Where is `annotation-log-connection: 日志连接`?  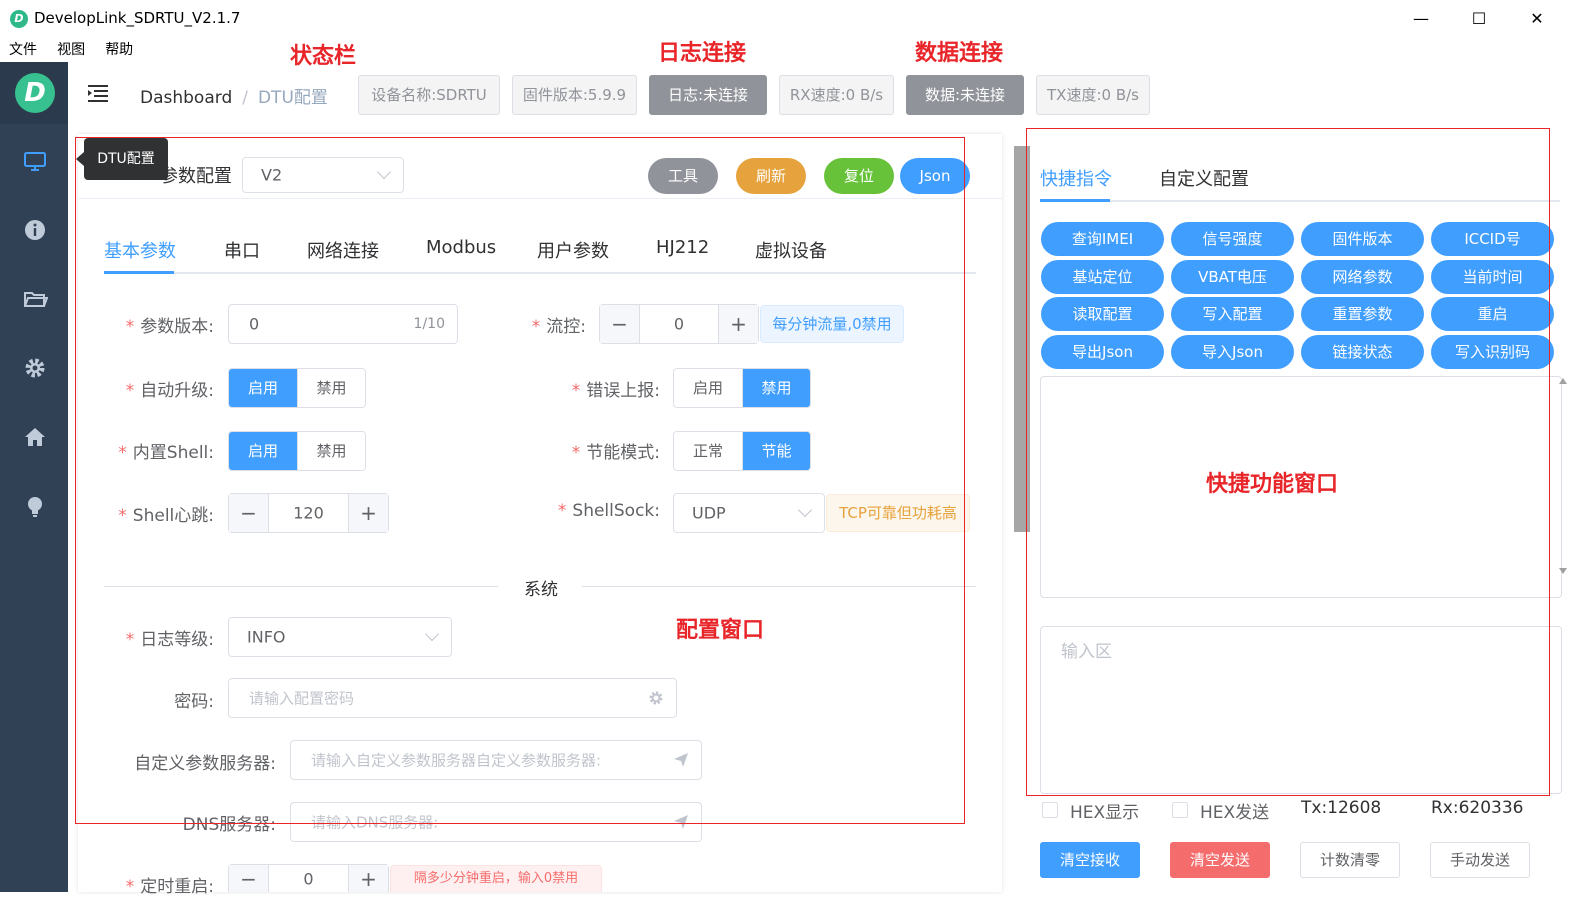 annotation-log-connection: 日志连接 is located at coordinates (702, 53).